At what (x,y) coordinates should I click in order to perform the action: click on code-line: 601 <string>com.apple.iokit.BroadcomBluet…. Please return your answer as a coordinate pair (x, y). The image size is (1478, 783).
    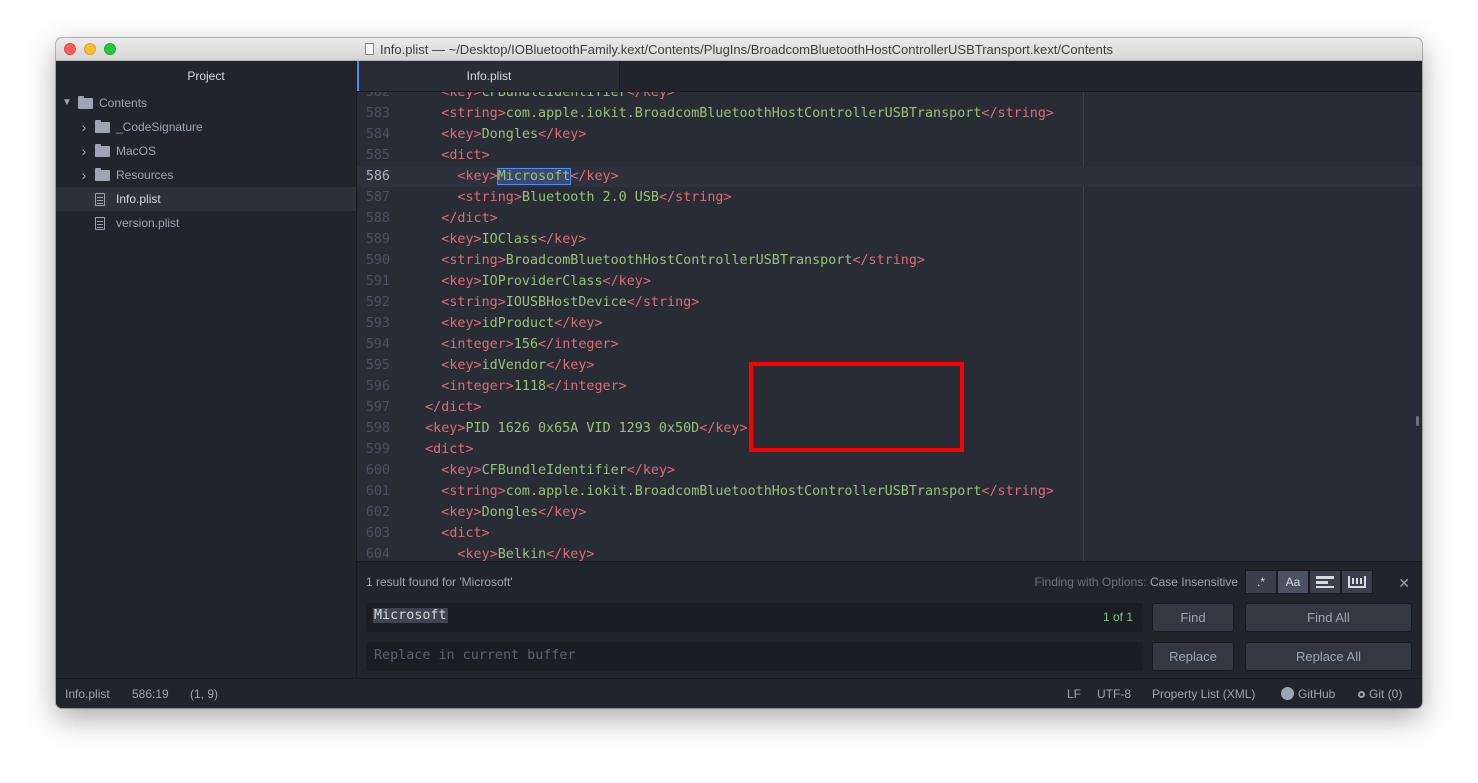
    Looking at the image, I should click on (889, 491).